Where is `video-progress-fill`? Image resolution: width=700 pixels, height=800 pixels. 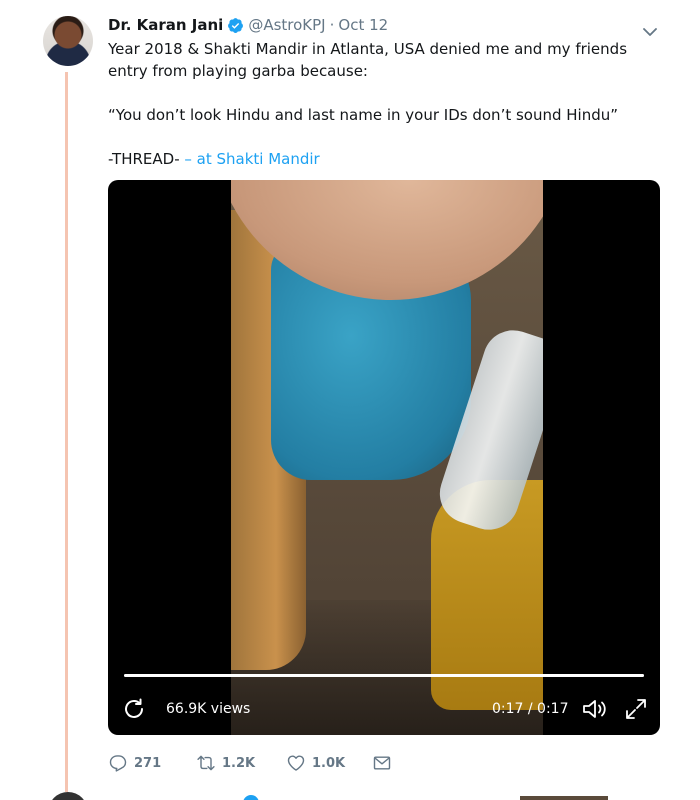
video-progress-fill is located at coordinates (384, 675).